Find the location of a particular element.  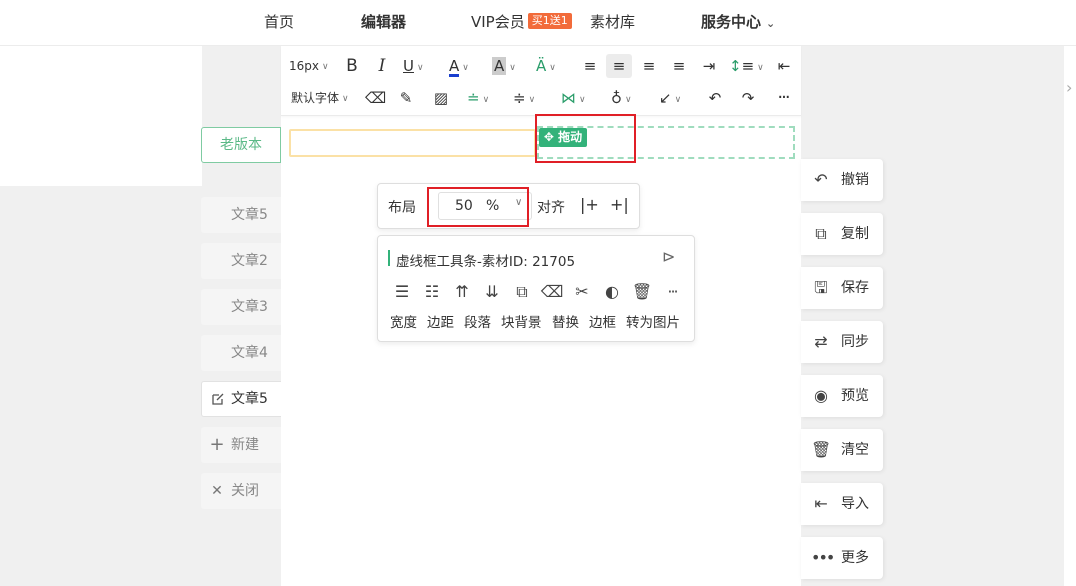

save-button: 🖫 保存 is located at coordinates (842, 288).